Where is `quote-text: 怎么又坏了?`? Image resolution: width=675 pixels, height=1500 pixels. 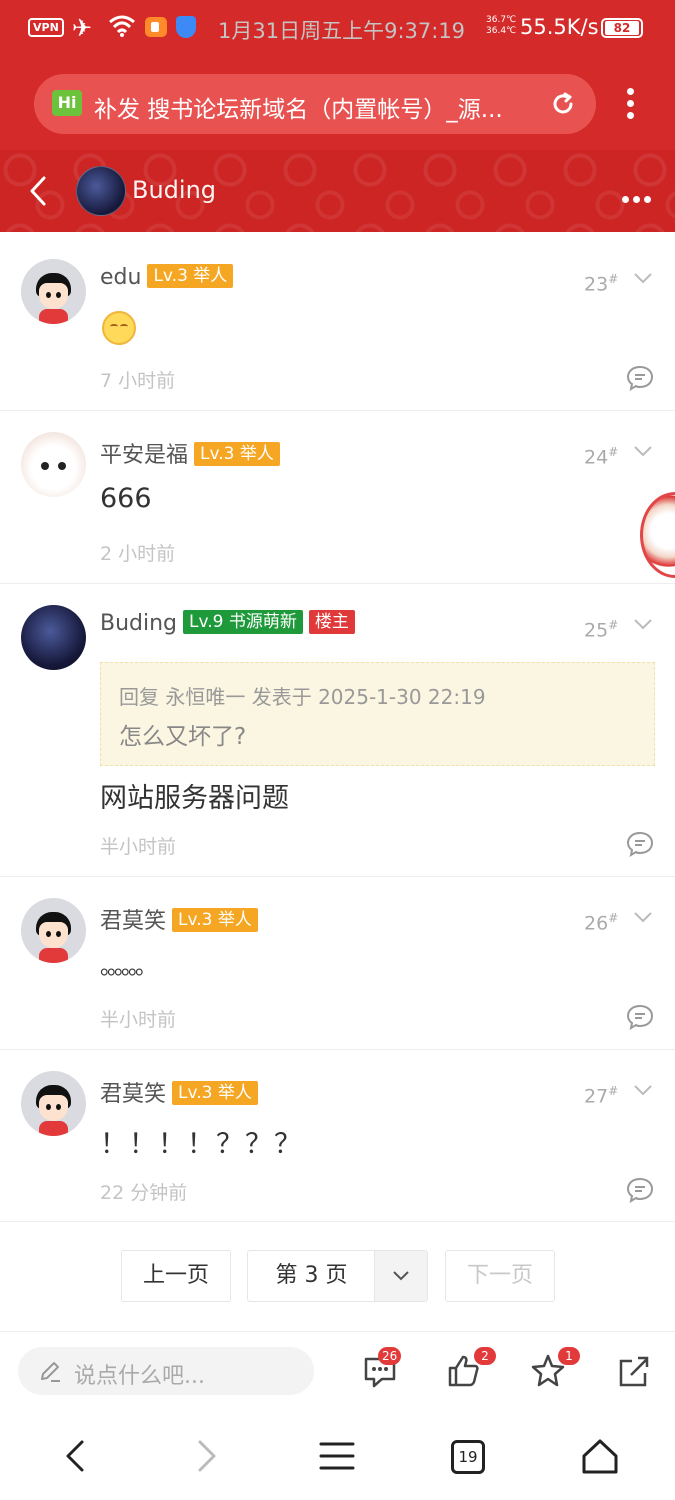
quote-text: 怎么又坏了? is located at coordinates (183, 737).